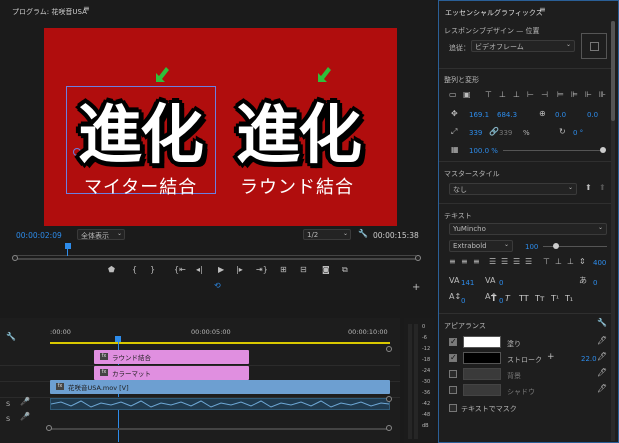 This screenshot has height=443, width=619. I want to click on add-stroke-icon: +, so click(551, 357).